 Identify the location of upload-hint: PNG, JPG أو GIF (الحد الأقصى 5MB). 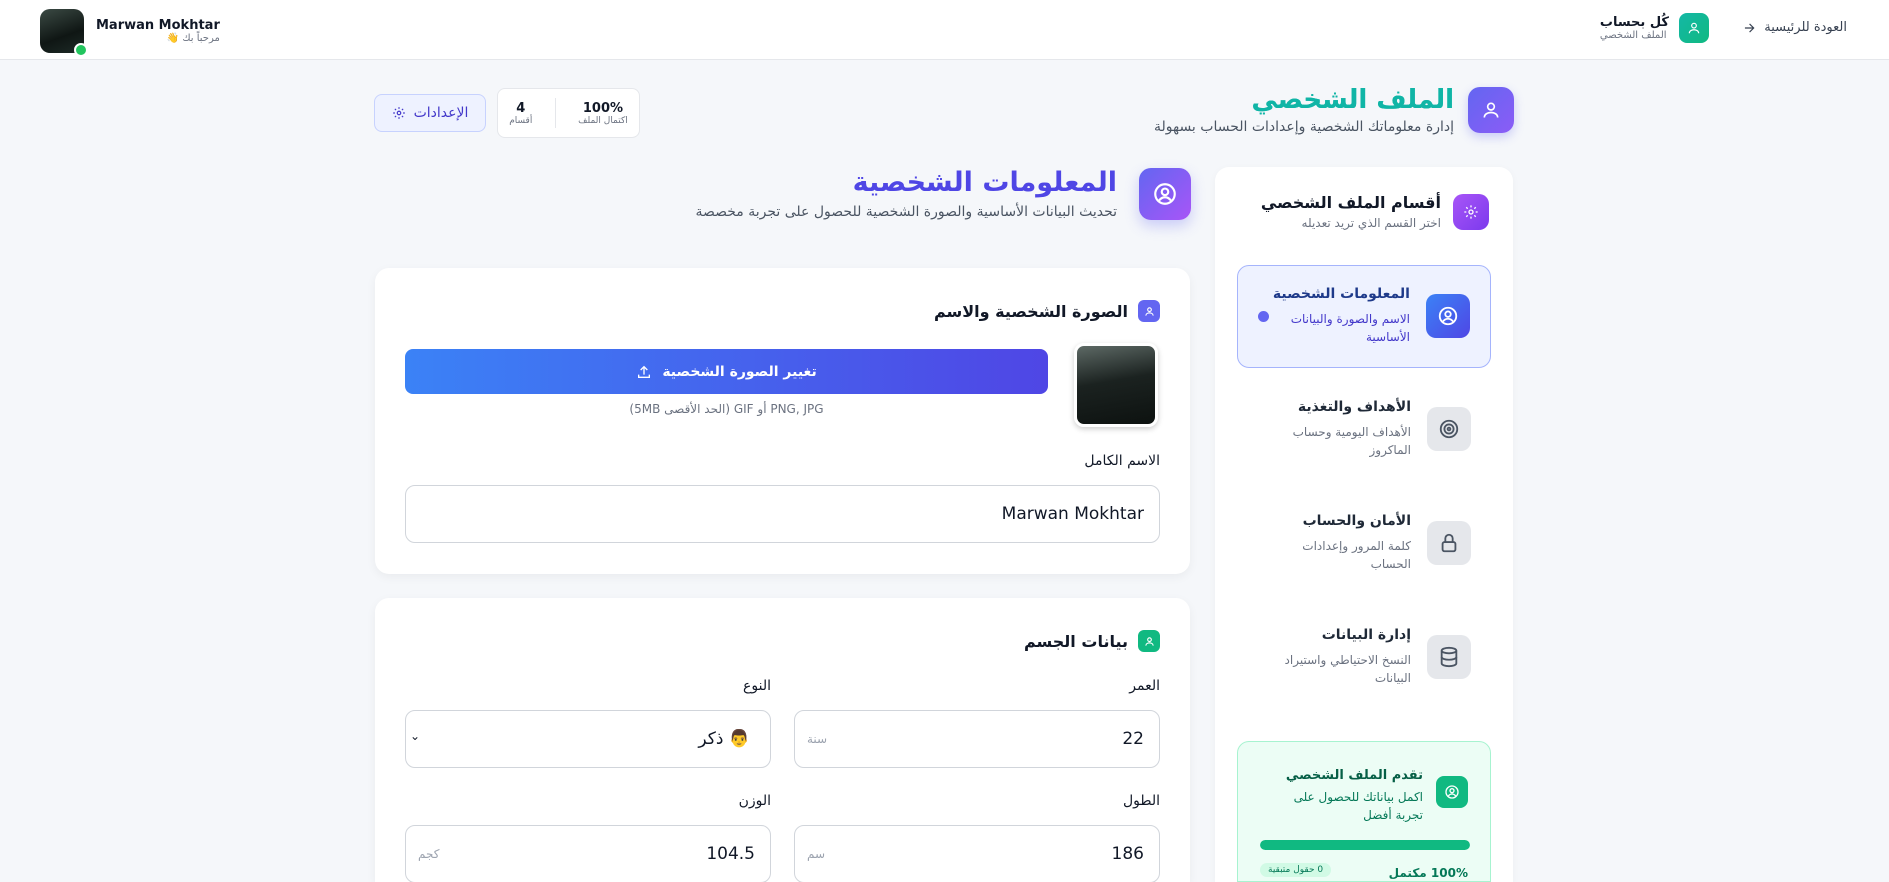
(726, 409).